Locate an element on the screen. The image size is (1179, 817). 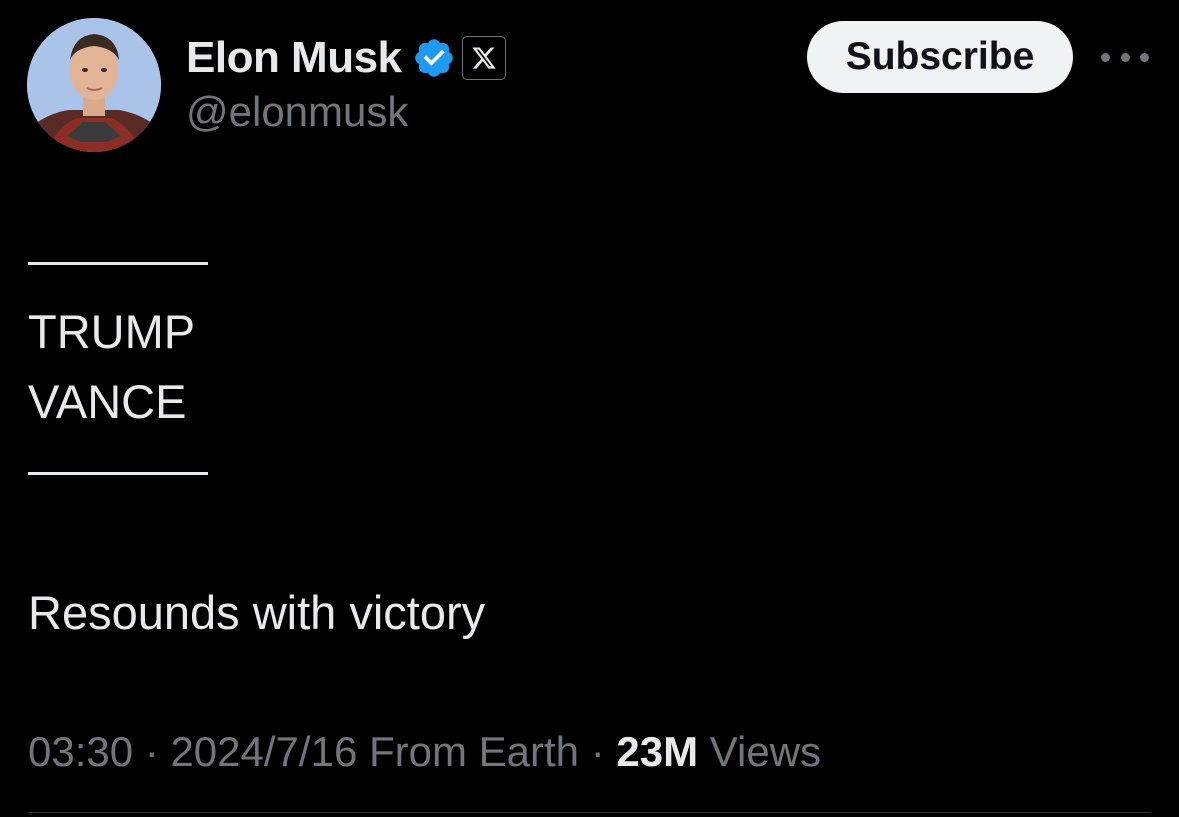
tweet-date: 2024/7/16 is located at coordinates (263, 751).